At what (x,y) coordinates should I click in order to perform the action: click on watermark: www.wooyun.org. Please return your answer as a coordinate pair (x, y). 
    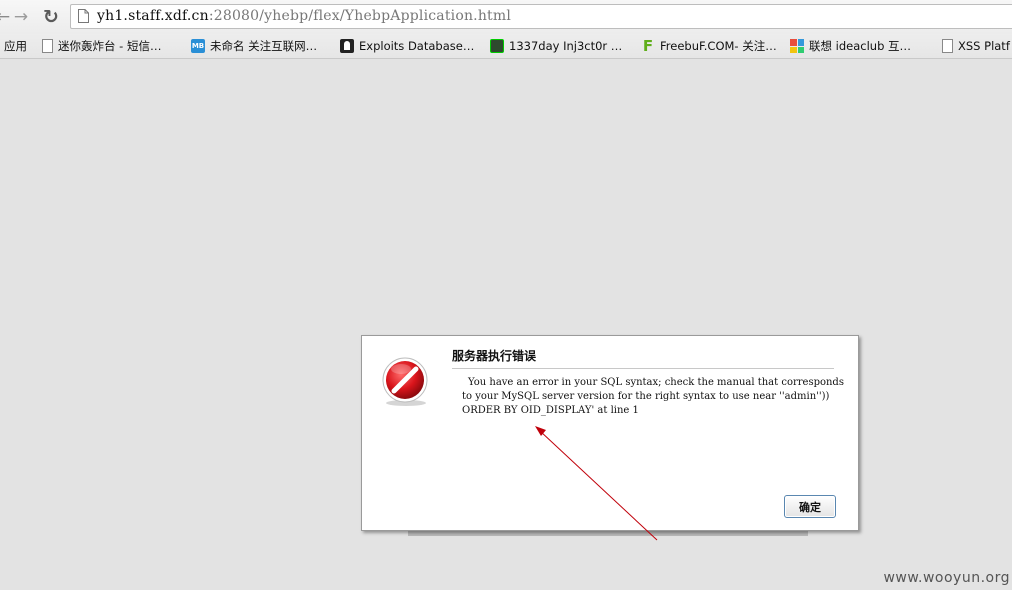
    Looking at the image, I should click on (946, 578).